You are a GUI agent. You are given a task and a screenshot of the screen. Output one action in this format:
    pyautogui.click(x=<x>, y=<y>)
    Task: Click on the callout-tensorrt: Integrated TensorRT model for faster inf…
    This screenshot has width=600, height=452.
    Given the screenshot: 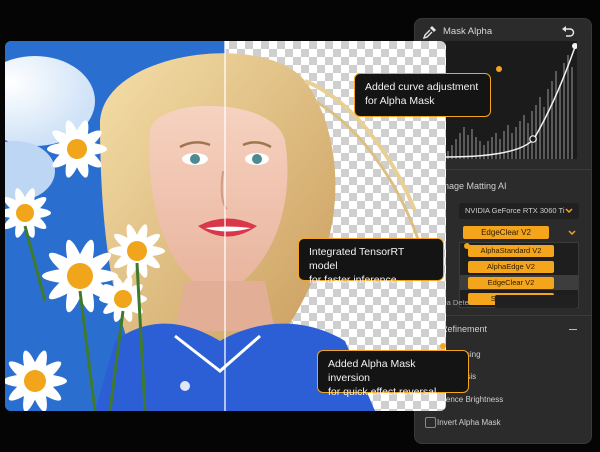 What is the action you would take?
    pyautogui.click(x=371, y=262)
    